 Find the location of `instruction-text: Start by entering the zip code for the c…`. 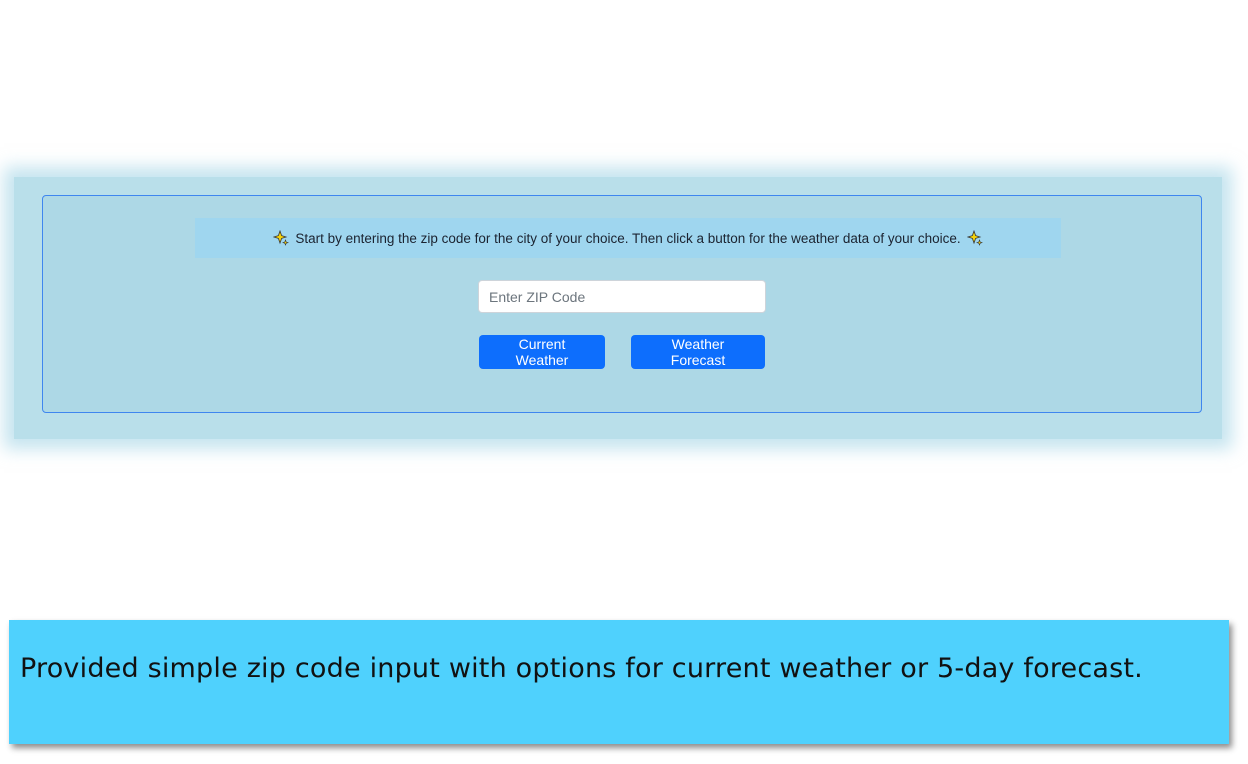

instruction-text: Start by entering the zip code for the c… is located at coordinates (628, 238).